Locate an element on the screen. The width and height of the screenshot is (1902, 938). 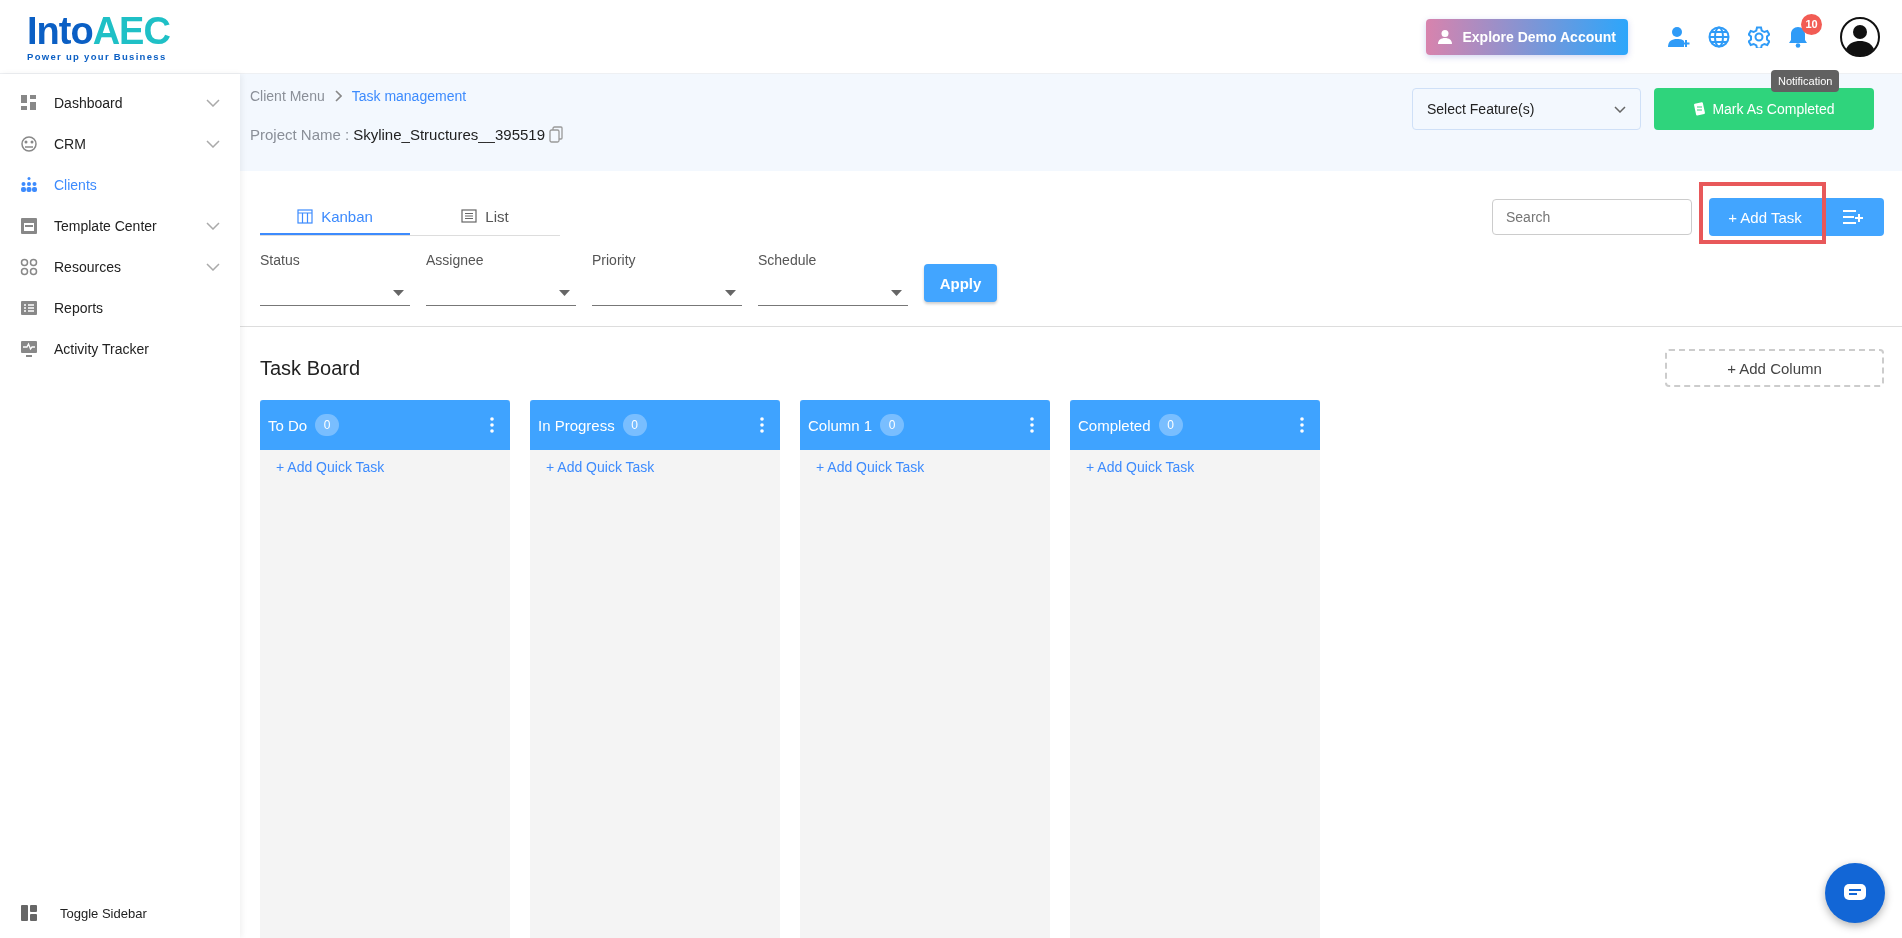
filter-label: Status is located at coordinates (280, 260).